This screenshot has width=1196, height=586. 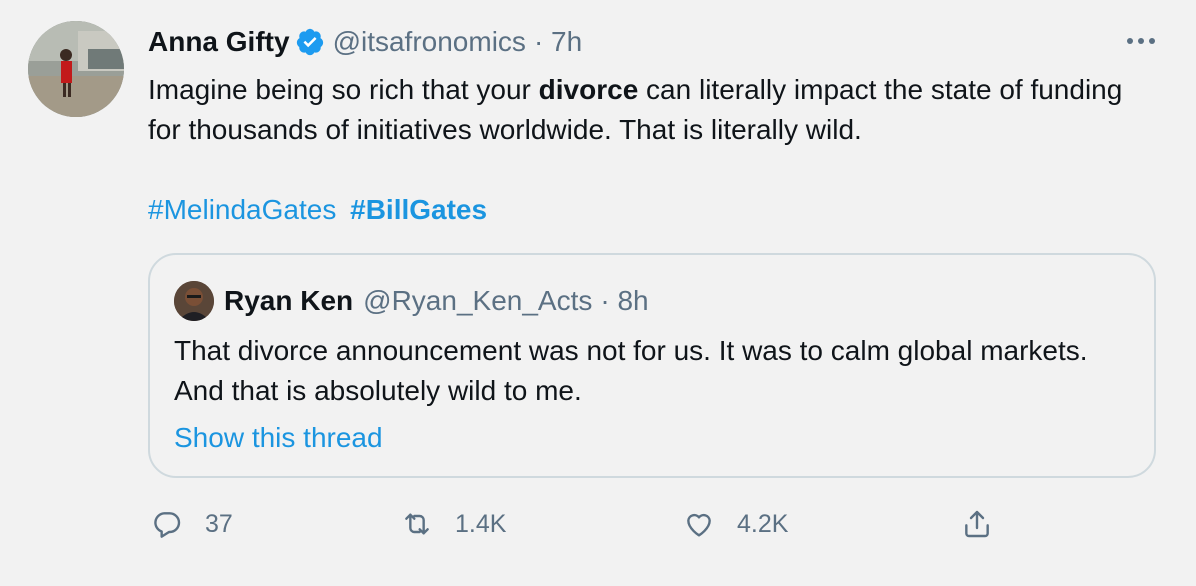 I want to click on quoted-tweet-header: Ryan Ken @Ryan_Ken_Acts · 8h, so click(x=436, y=301).